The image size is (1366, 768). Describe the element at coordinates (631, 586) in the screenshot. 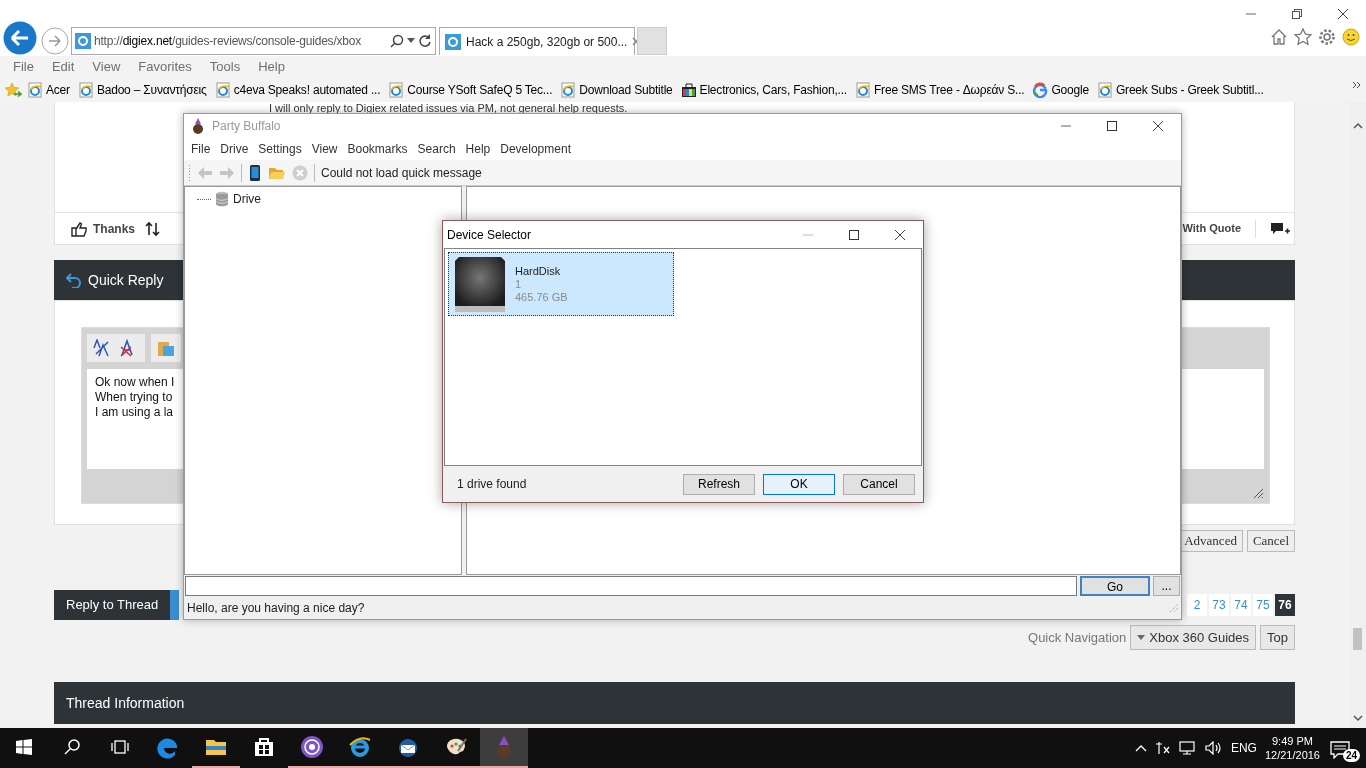

I see `command-field` at that location.